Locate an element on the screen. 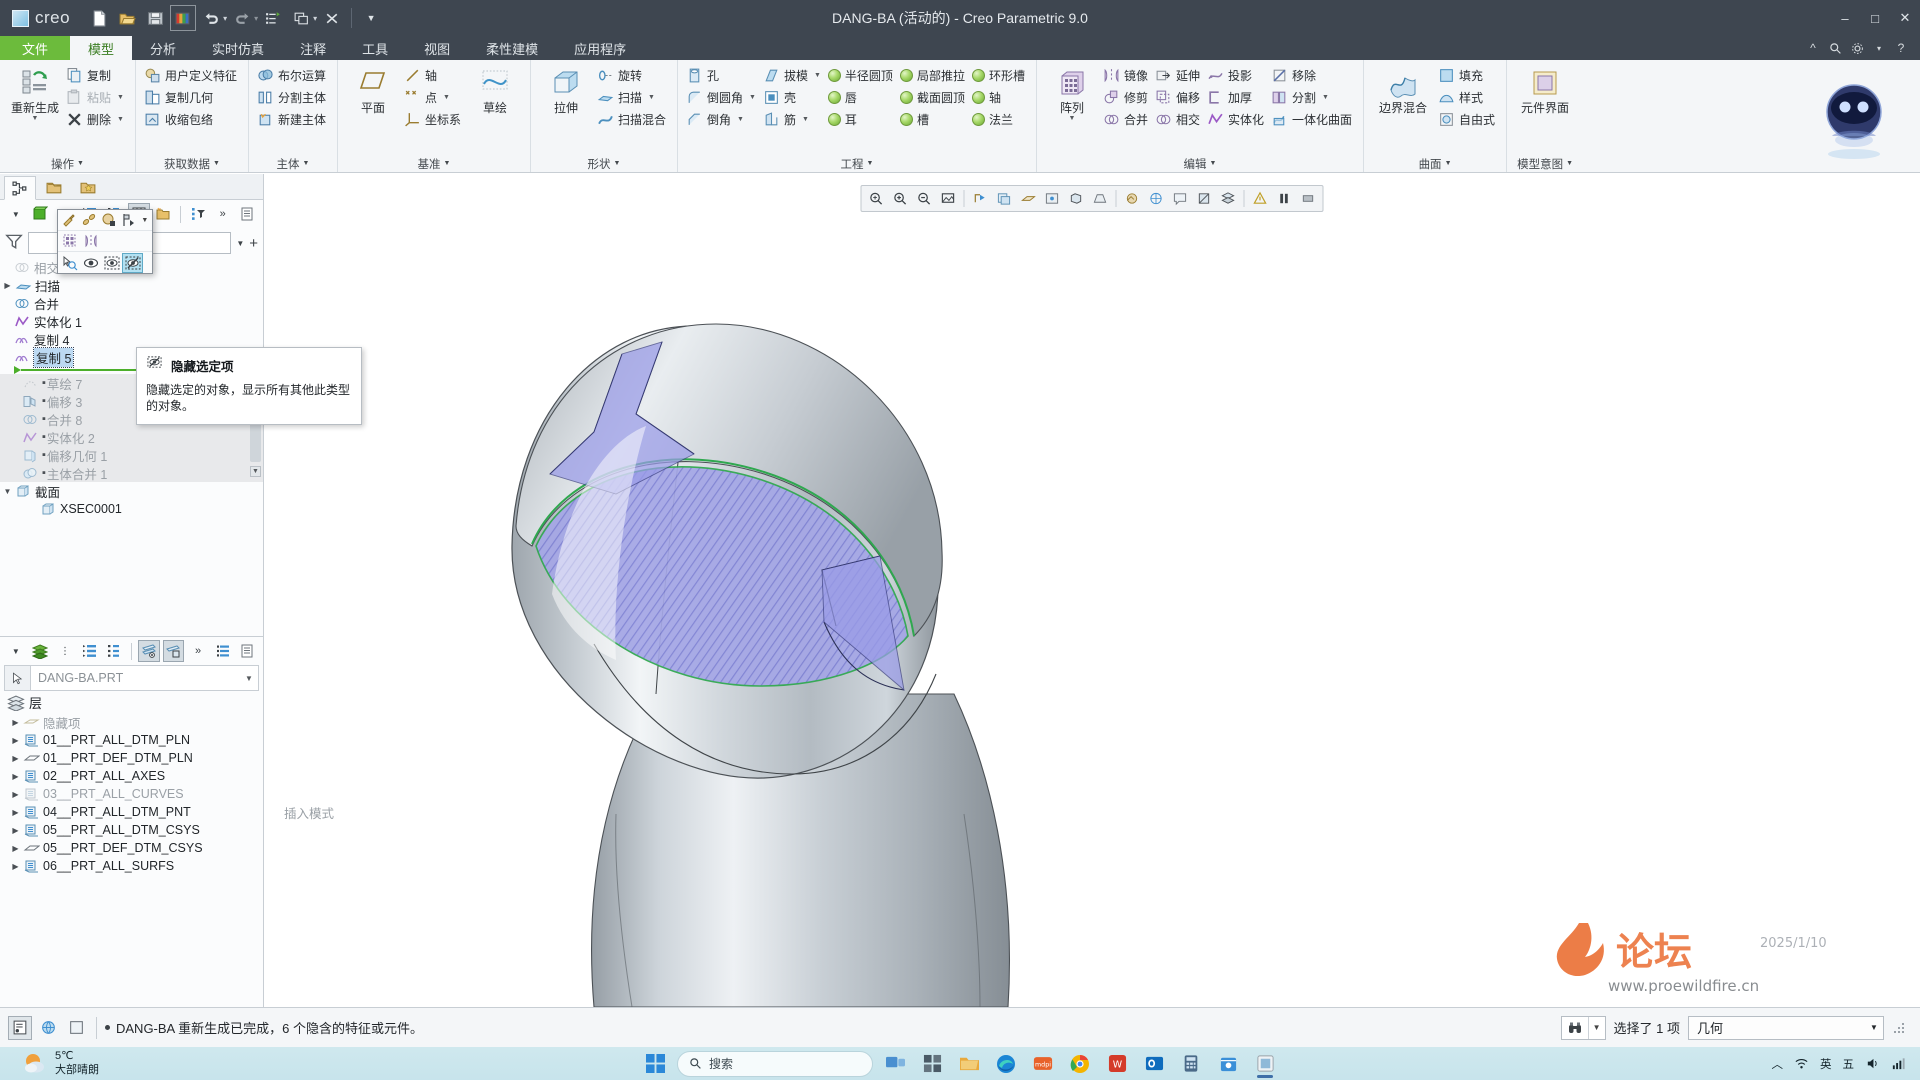  collapse-arrow-icon: ▼ is located at coordinates (7, 491).